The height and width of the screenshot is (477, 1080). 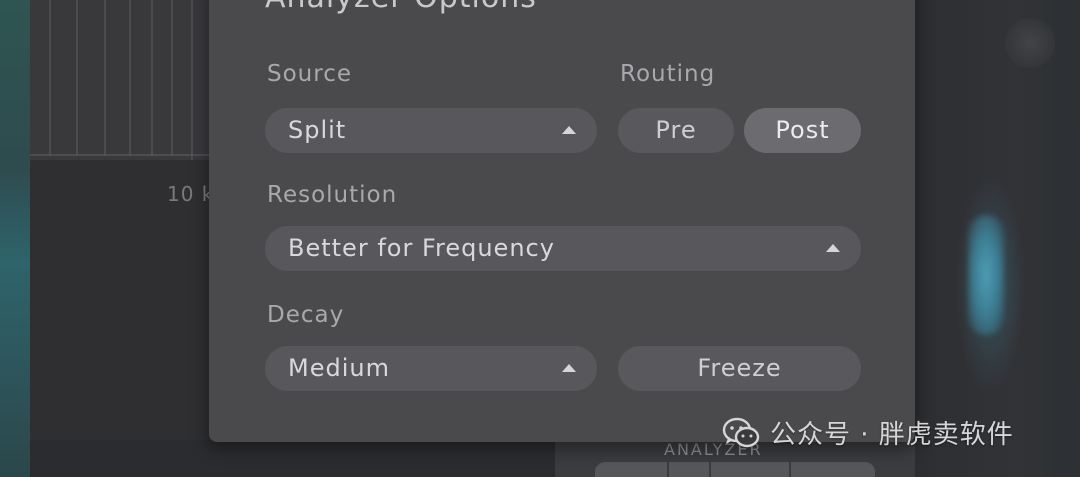 I want to click on analyzer-grid, so click(x=120, y=85).